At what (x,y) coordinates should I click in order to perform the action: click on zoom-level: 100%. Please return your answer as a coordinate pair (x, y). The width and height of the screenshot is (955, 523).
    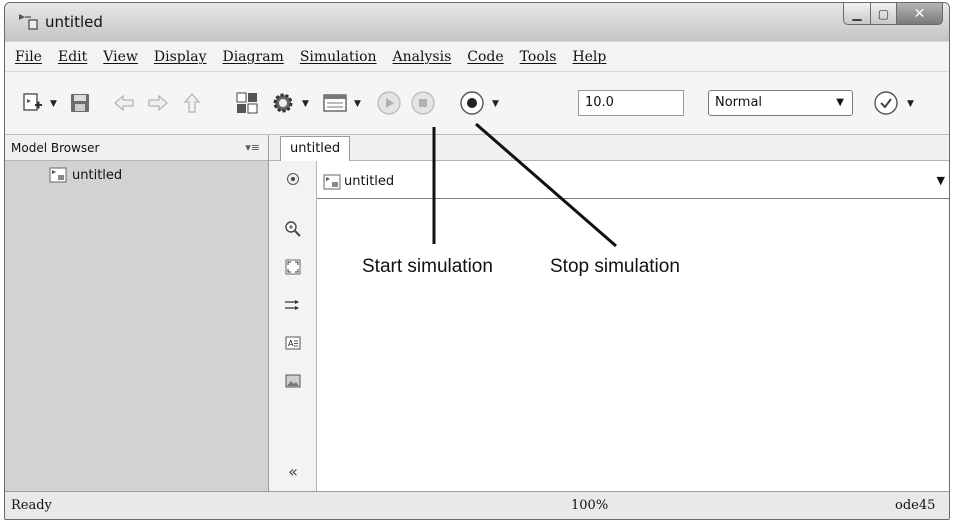
    Looking at the image, I should click on (590, 505).